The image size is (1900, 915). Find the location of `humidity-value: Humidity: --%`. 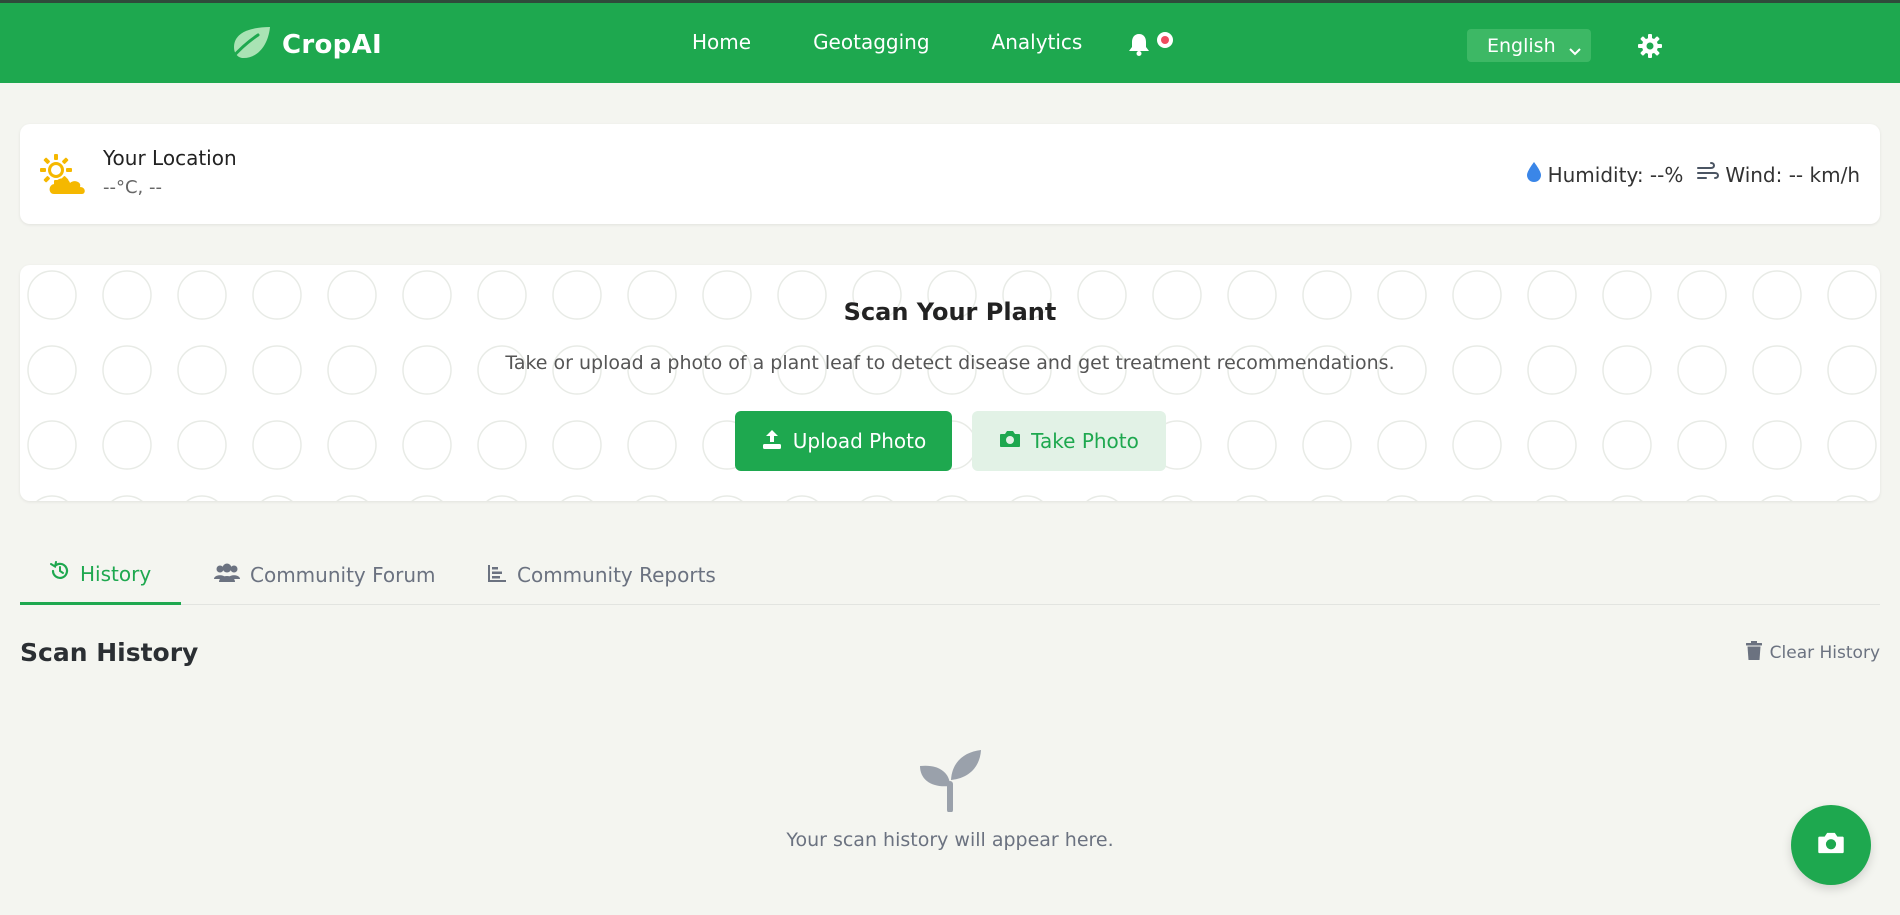

humidity-value: Humidity: --% is located at coordinates (1615, 174).